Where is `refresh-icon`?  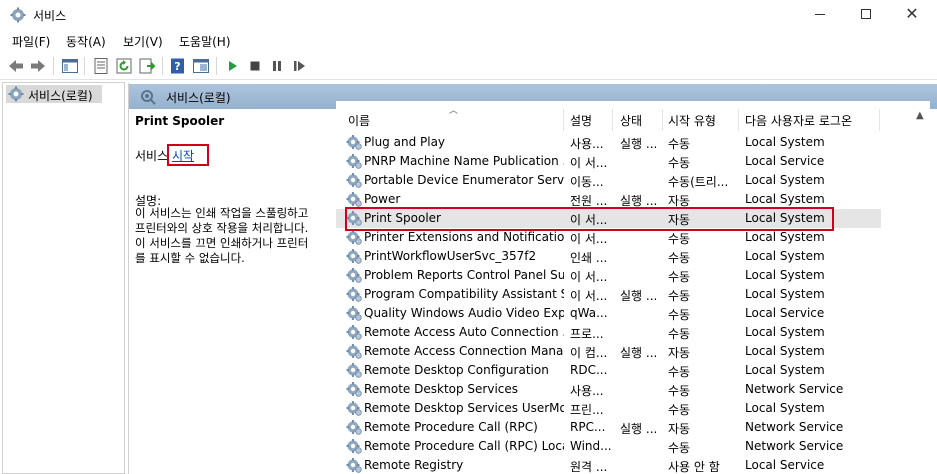 refresh-icon is located at coordinates (124, 66).